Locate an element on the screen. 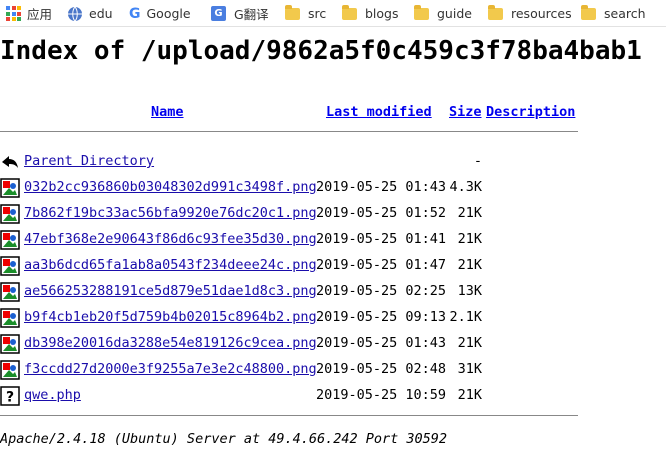 The image size is (666, 472). google-icon: G is located at coordinates (135, 13).